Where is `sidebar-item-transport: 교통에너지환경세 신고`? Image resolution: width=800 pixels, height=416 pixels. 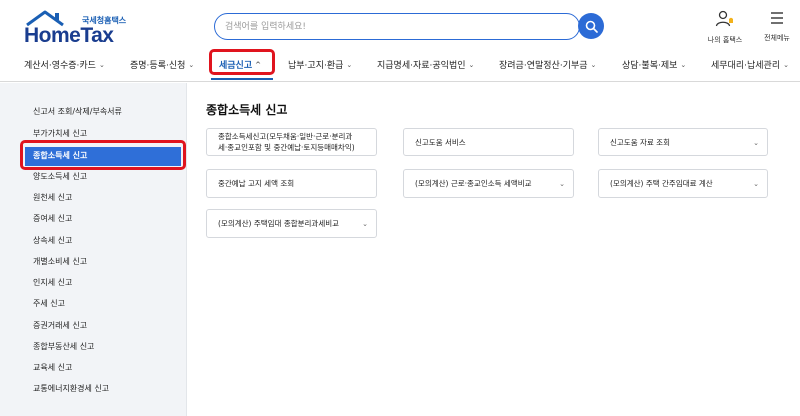 sidebar-item-transport: 교통에너지환경세 신고 is located at coordinates (71, 388).